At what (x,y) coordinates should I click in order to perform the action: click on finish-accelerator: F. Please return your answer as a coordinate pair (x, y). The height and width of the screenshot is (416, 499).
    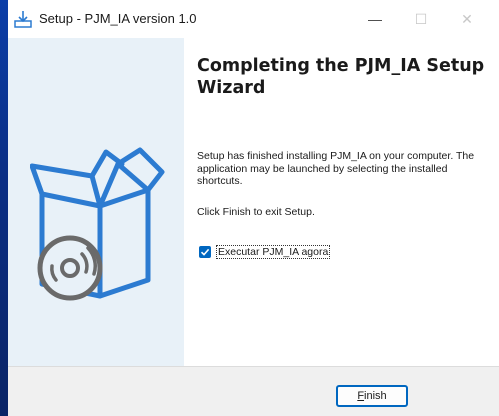
    Looking at the image, I should click on (361, 396).